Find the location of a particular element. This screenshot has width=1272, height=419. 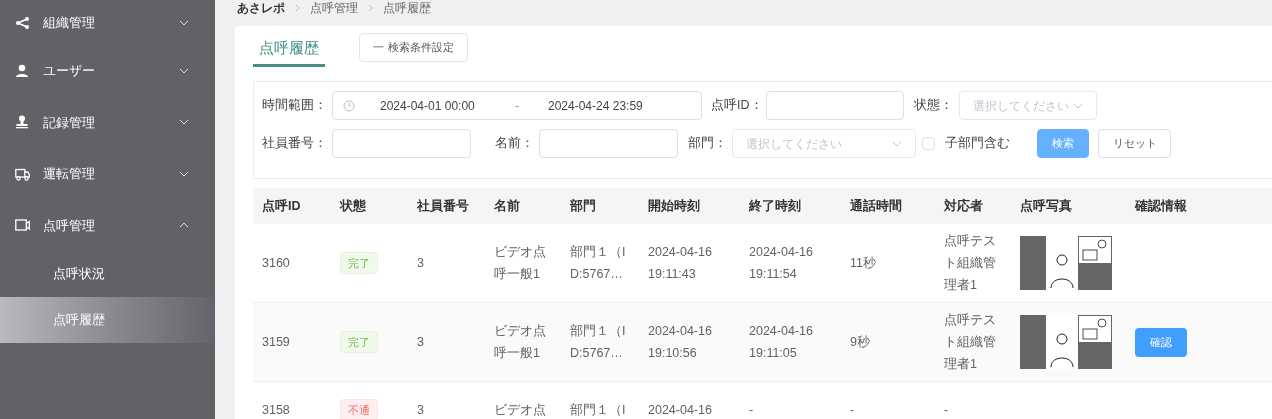

table-cell-text: 11秒 is located at coordinates (863, 263).